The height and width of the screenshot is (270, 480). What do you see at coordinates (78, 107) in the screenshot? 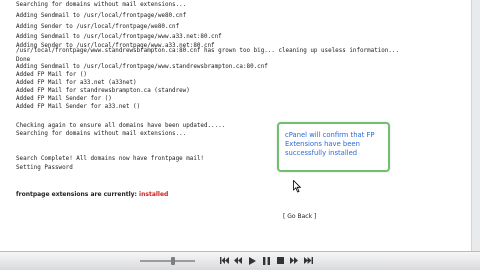
I see `log-line: Added FP Mail Sender for a33.net ()` at bounding box center [78, 107].